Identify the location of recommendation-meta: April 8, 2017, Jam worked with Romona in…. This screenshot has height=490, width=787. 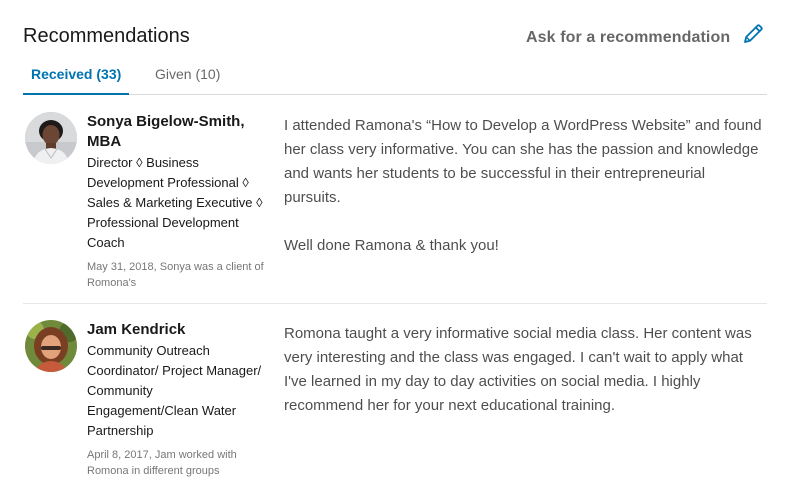
(162, 463).